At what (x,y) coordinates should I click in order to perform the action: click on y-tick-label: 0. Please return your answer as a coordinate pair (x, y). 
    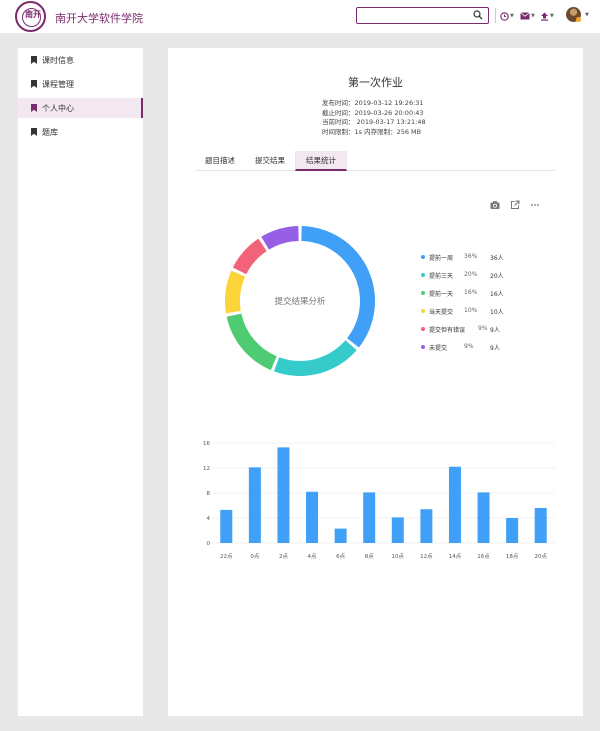
    Looking at the image, I should click on (209, 544).